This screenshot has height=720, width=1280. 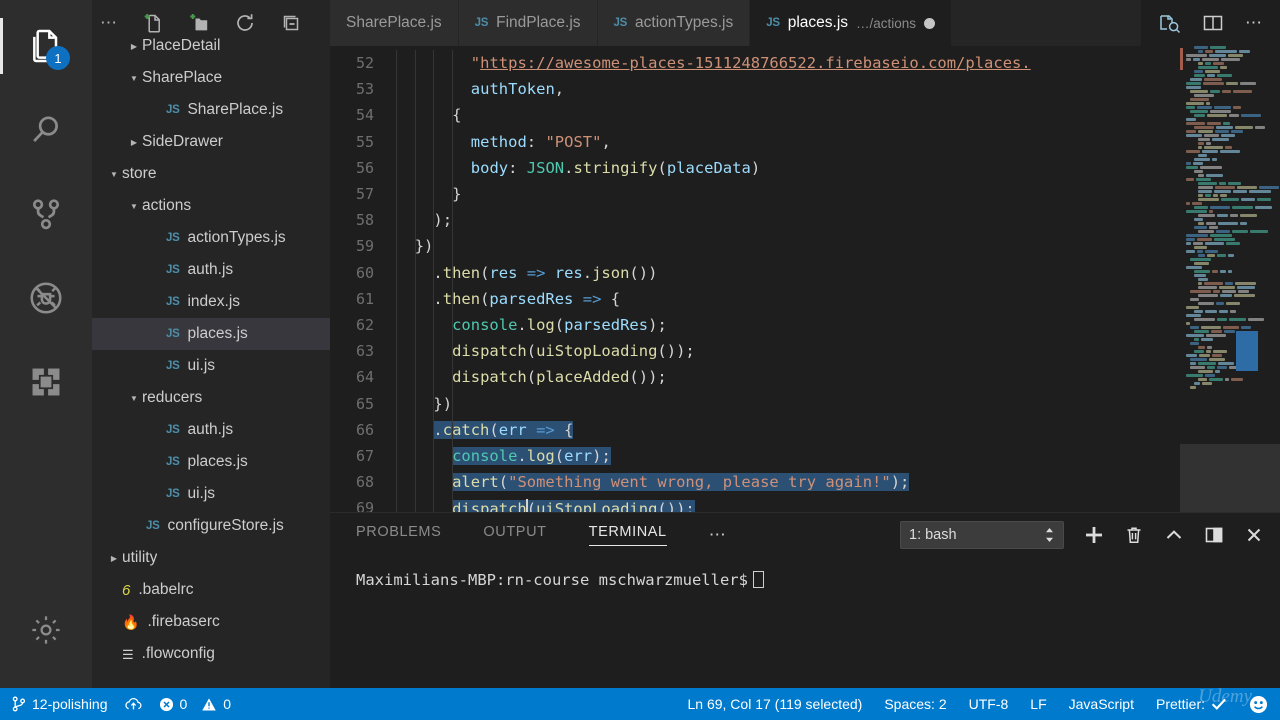 I want to click on status-cursor-position: Ln 69, Col 17 (119 selected), so click(x=774, y=704).